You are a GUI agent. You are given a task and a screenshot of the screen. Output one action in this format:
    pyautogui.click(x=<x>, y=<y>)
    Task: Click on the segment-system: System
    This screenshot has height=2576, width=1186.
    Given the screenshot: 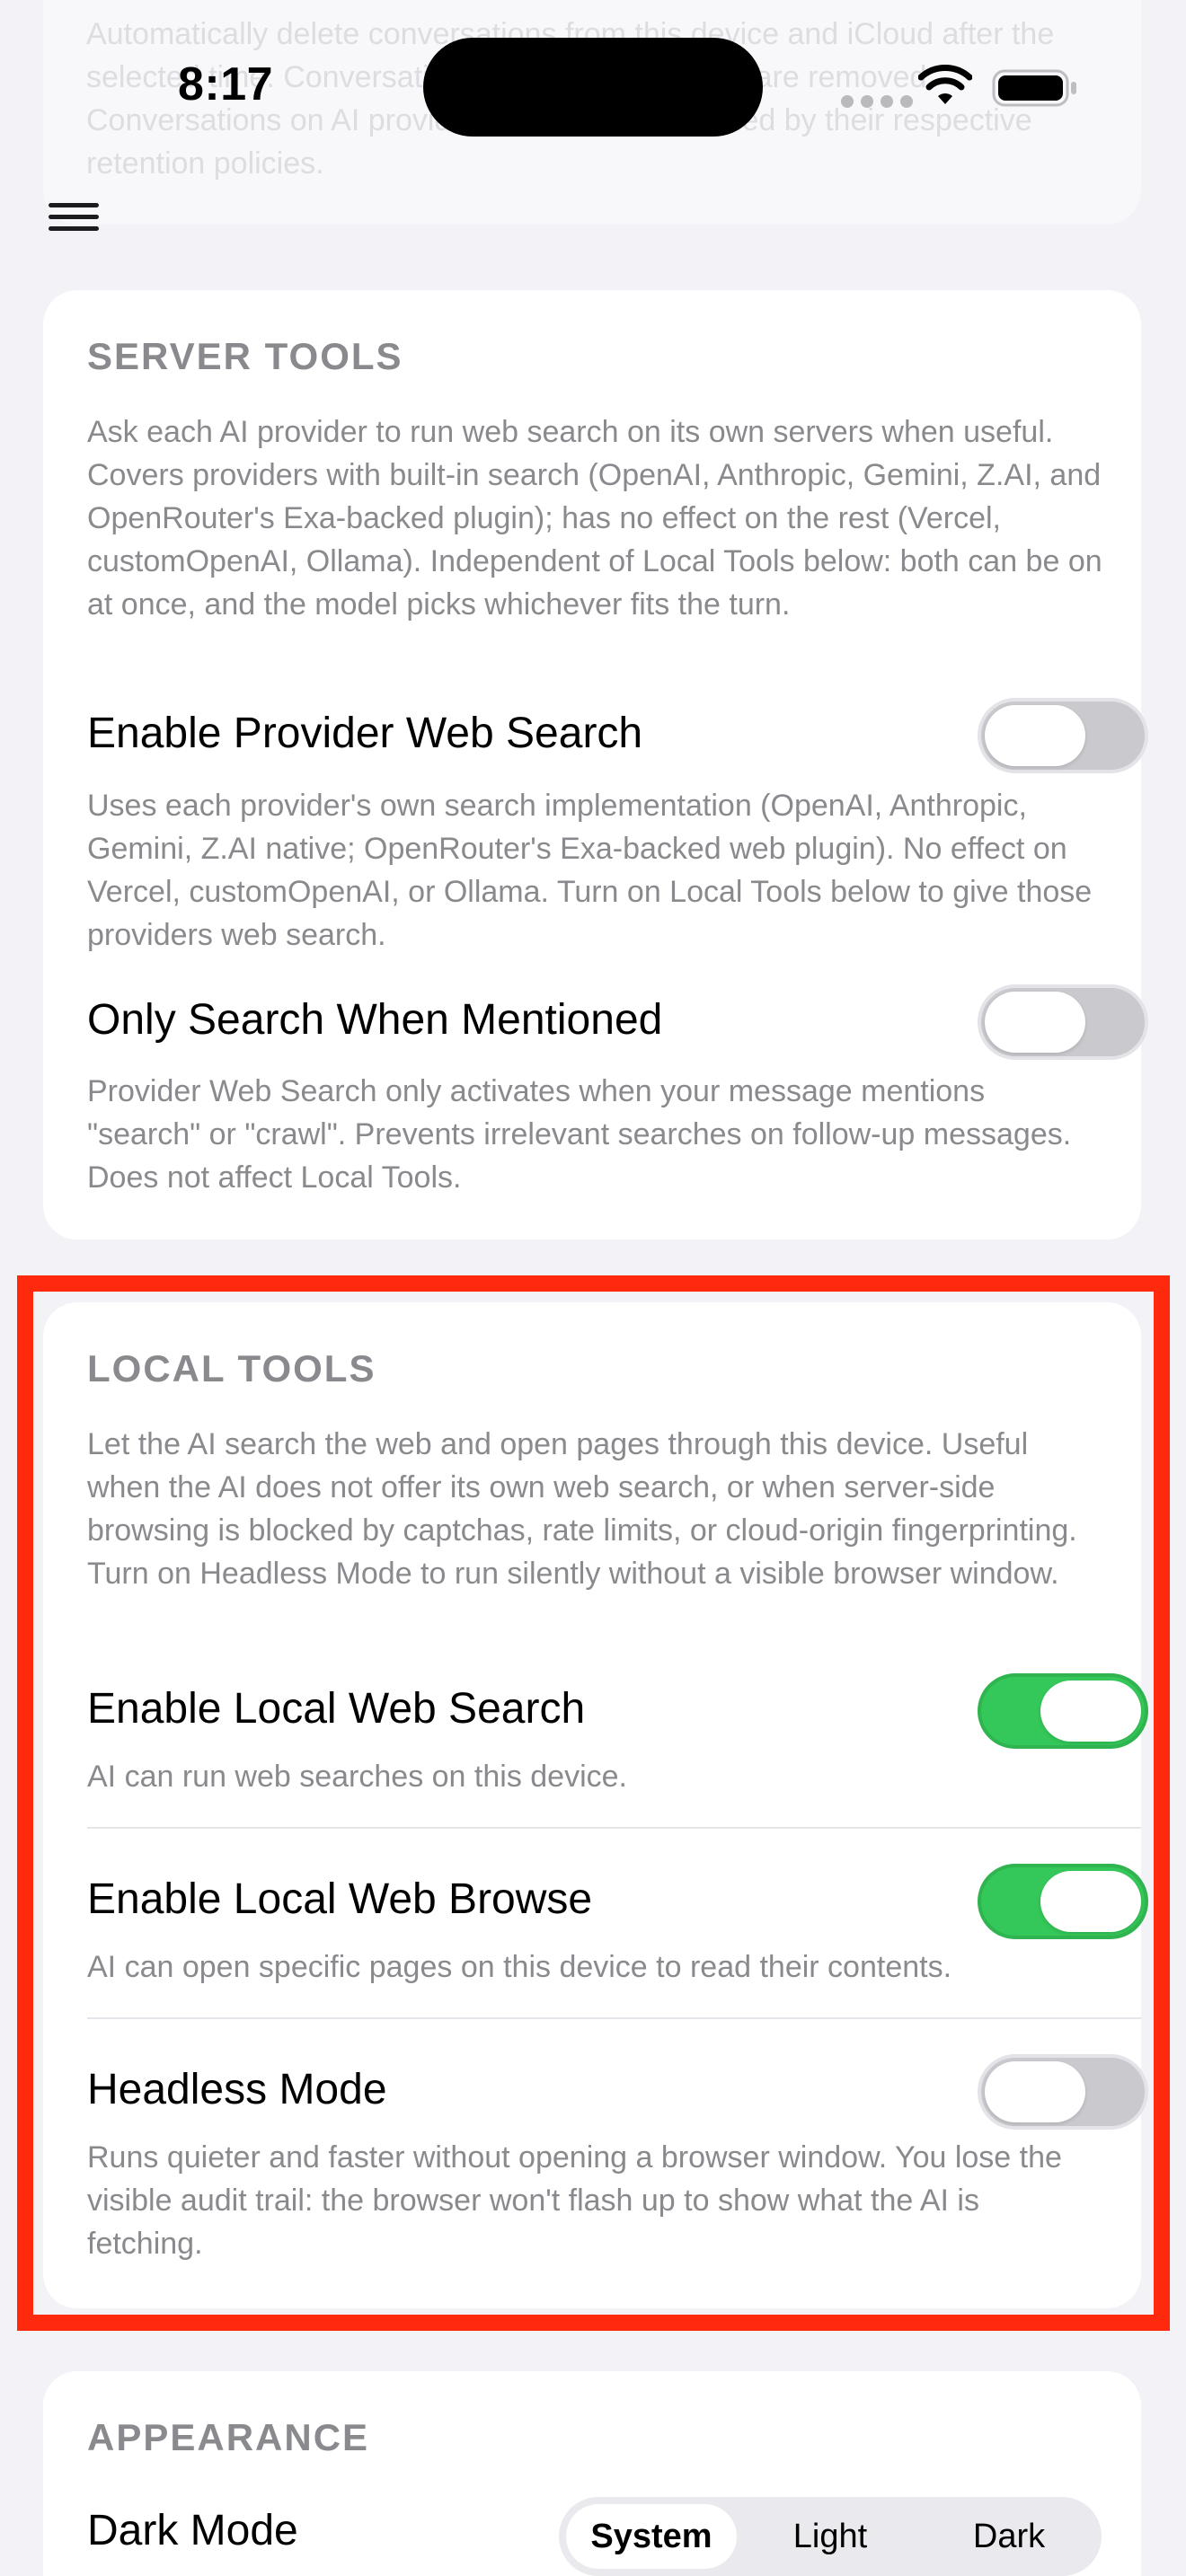 What is the action you would take?
    pyautogui.click(x=651, y=2536)
    